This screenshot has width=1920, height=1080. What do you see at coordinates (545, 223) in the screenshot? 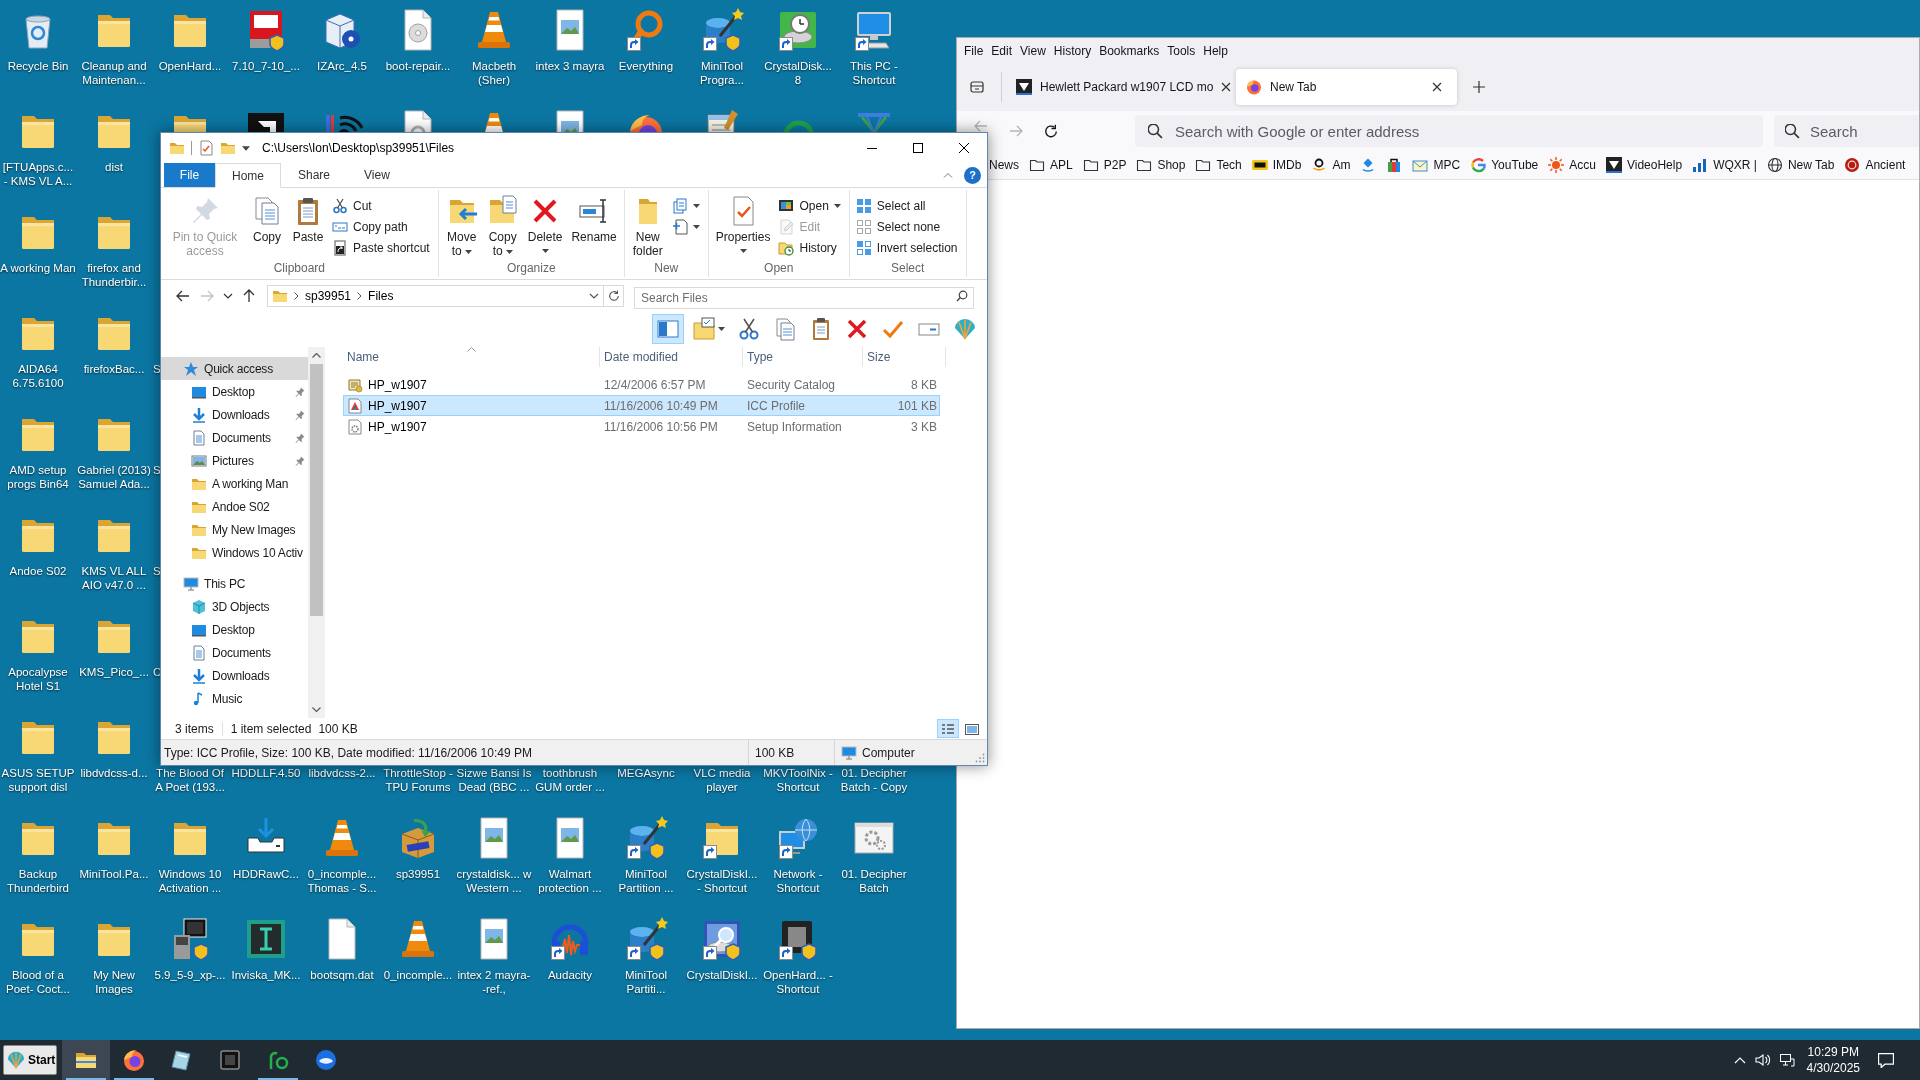
I see `delete-button: Delete` at bounding box center [545, 223].